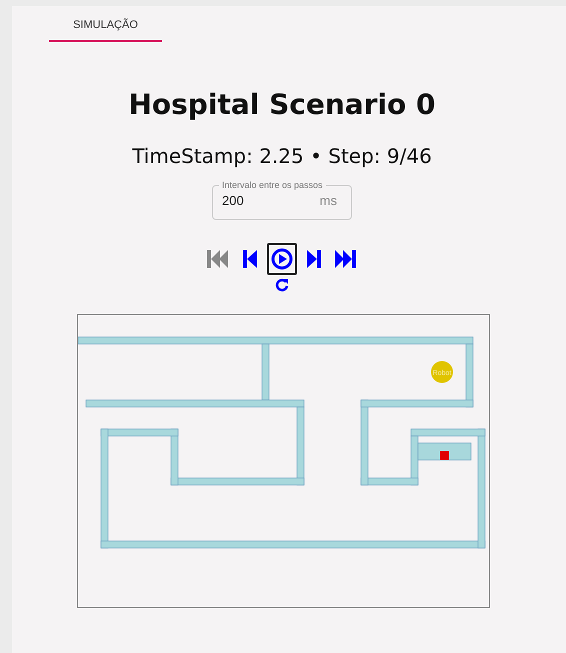 Image resolution: width=566 pixels, height=653 pixels. I want to click on reload-icon, so click(282, 285).